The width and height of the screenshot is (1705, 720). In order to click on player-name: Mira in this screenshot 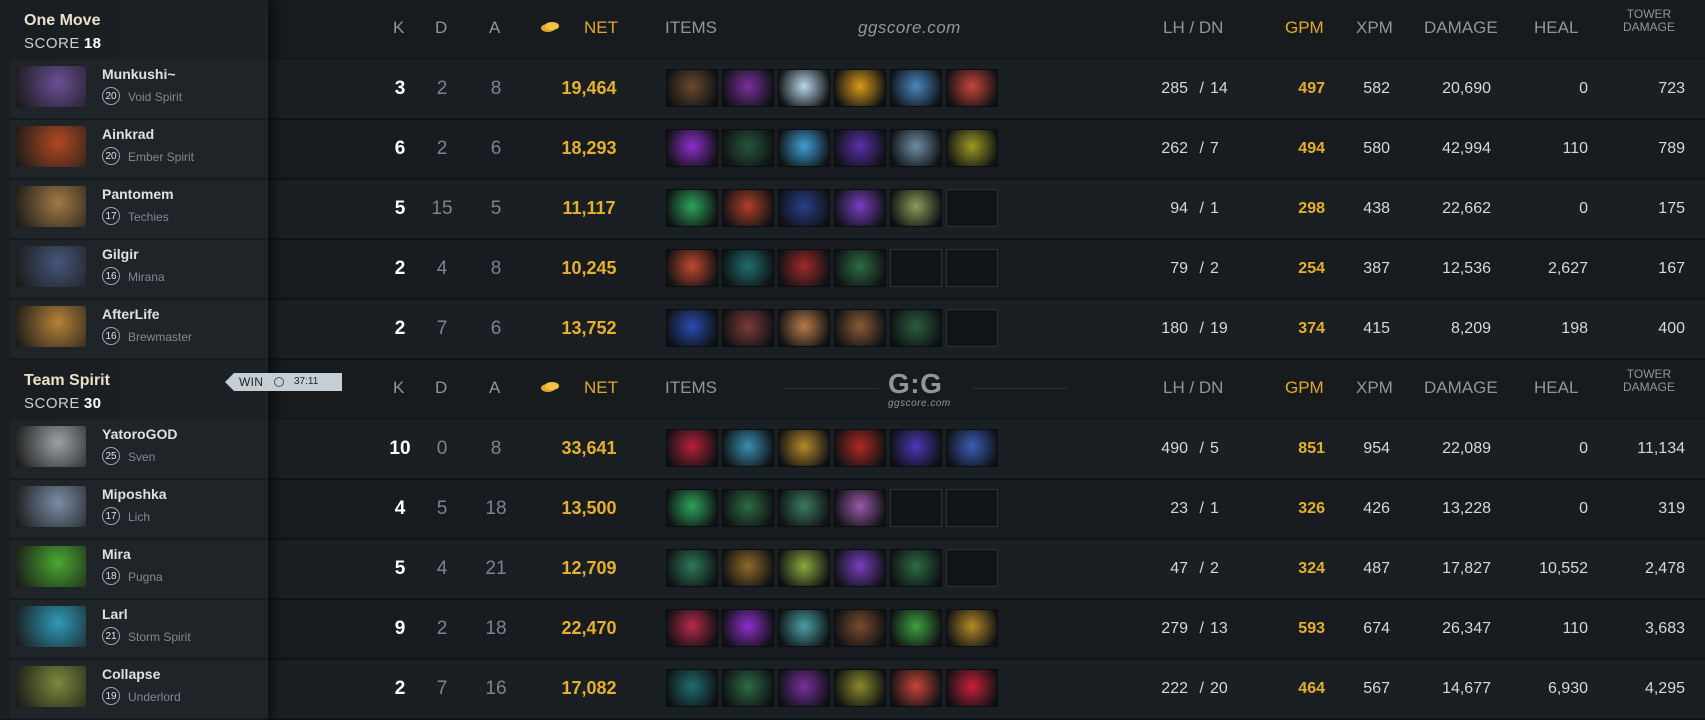, I will do `click(116, 554)`.